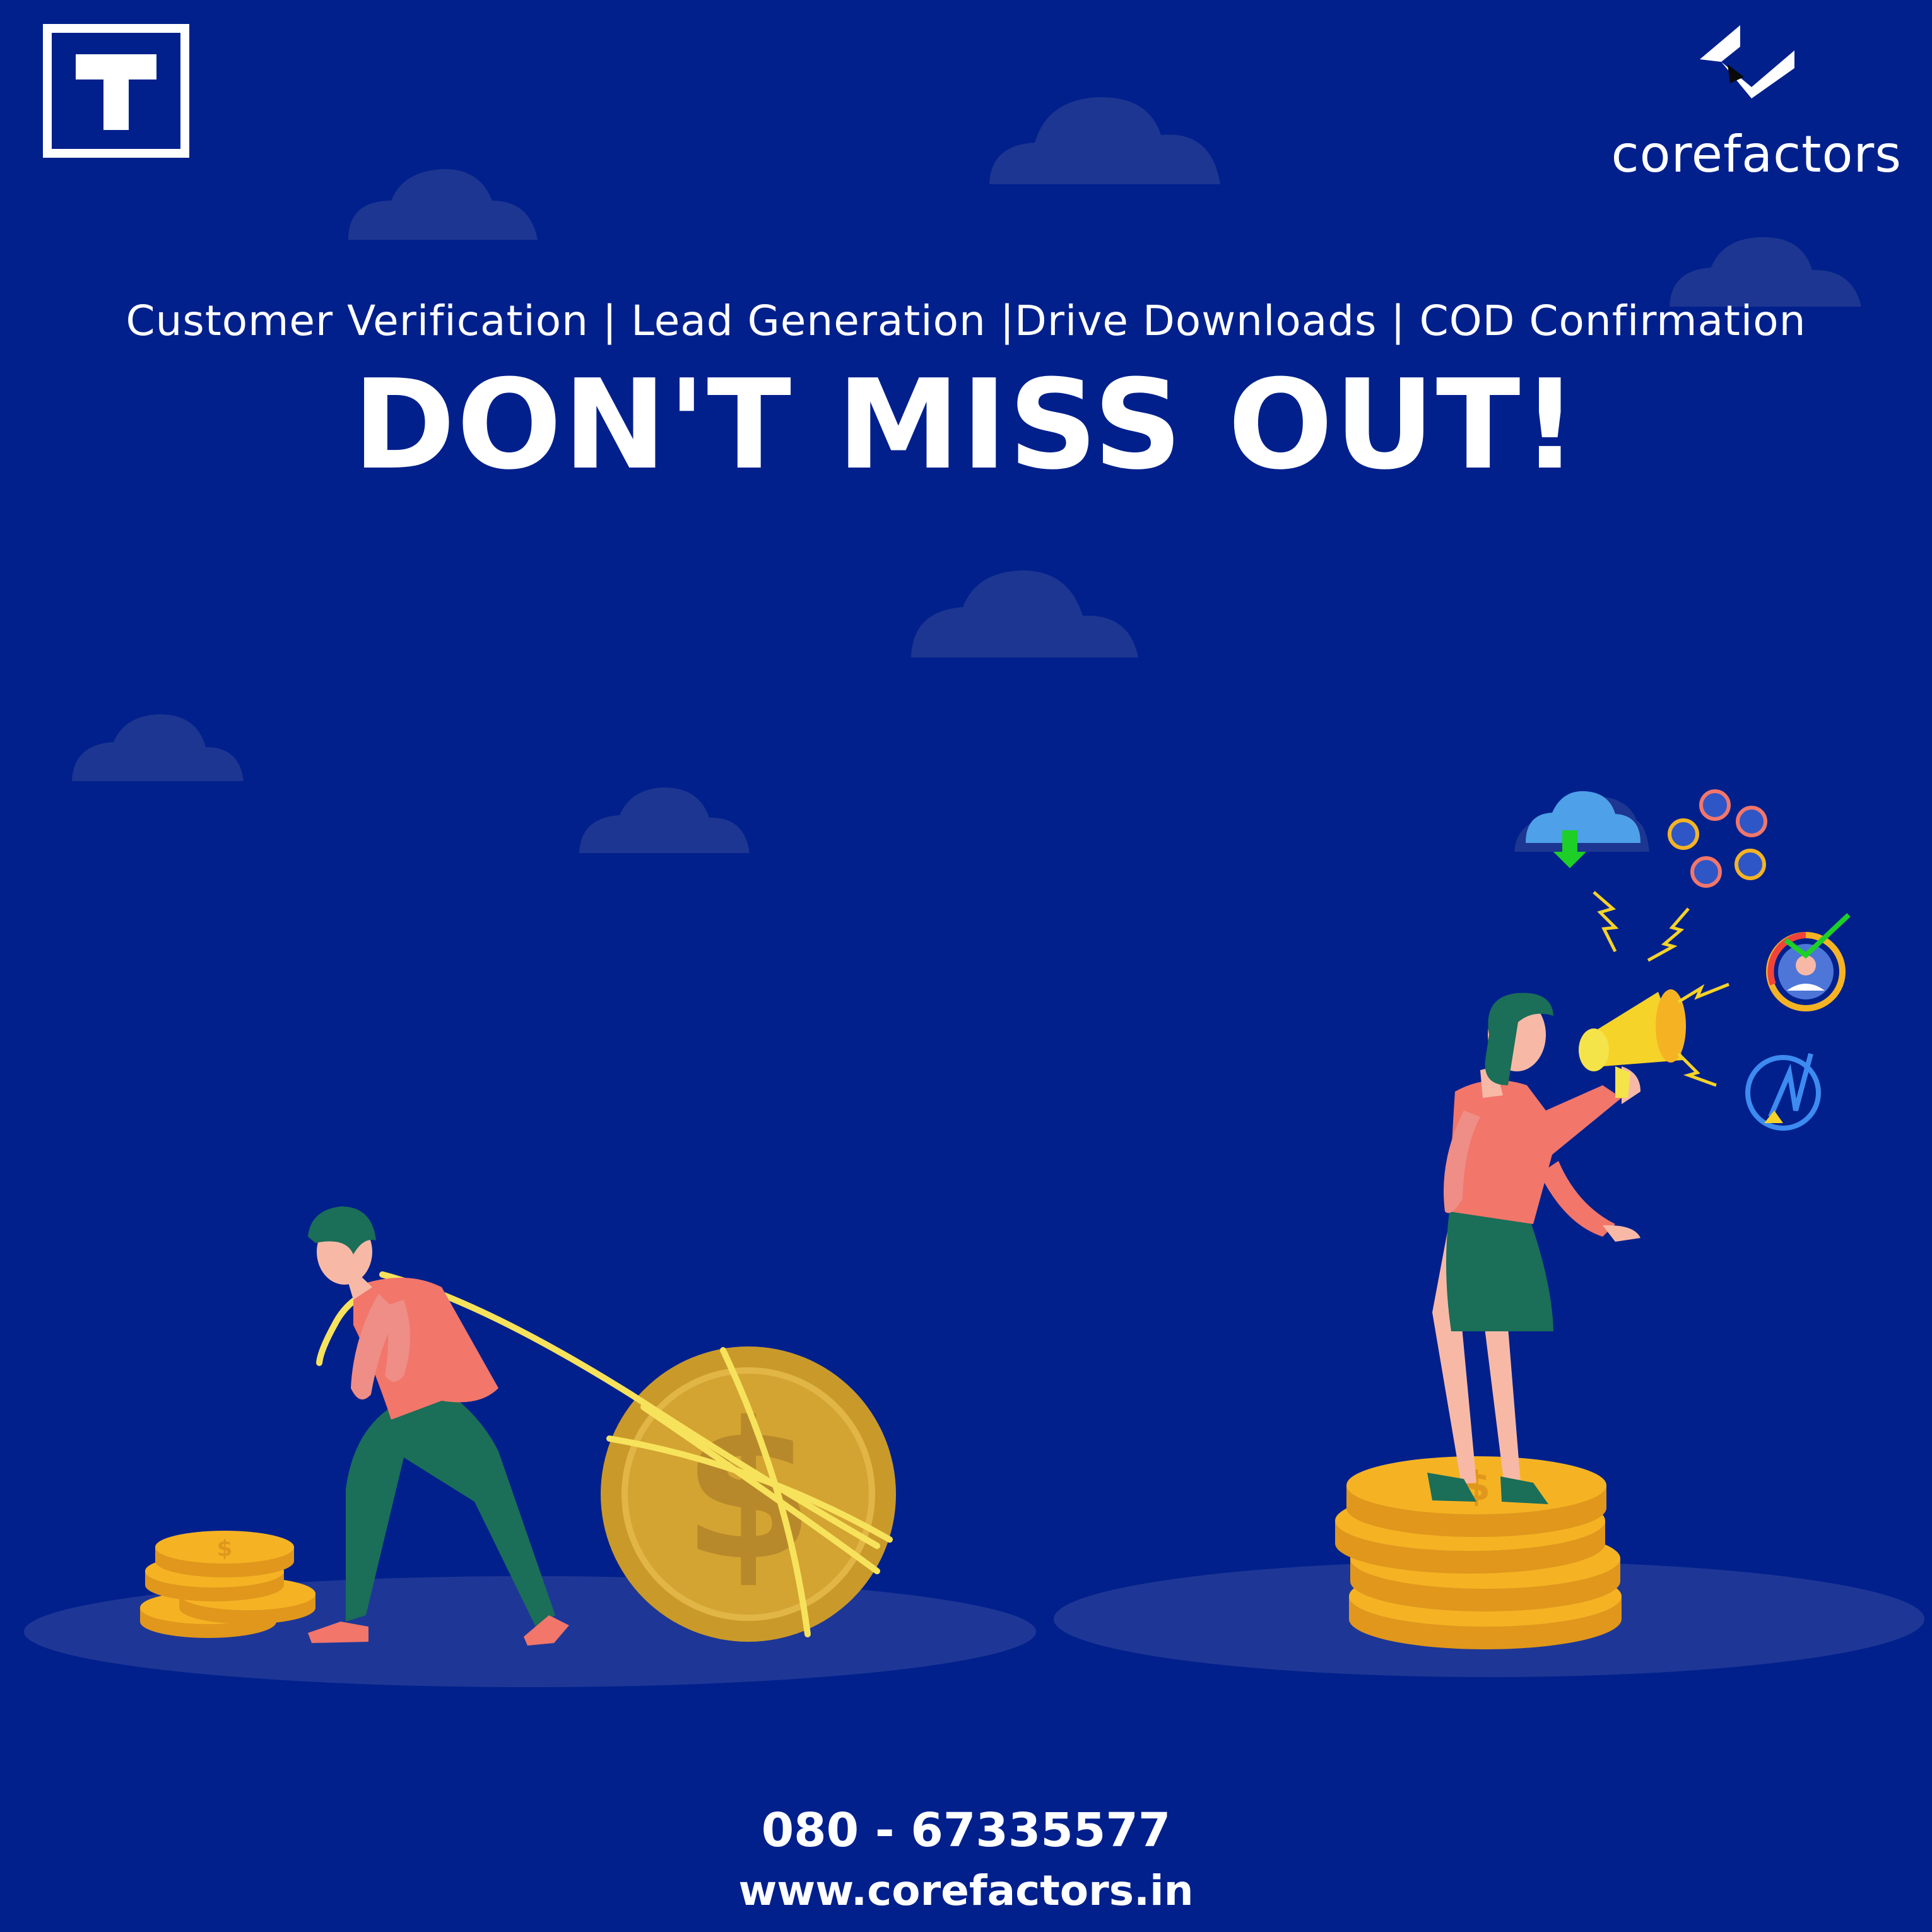  I want to click on corefactors-chevron-logo, so click(1747, 61).